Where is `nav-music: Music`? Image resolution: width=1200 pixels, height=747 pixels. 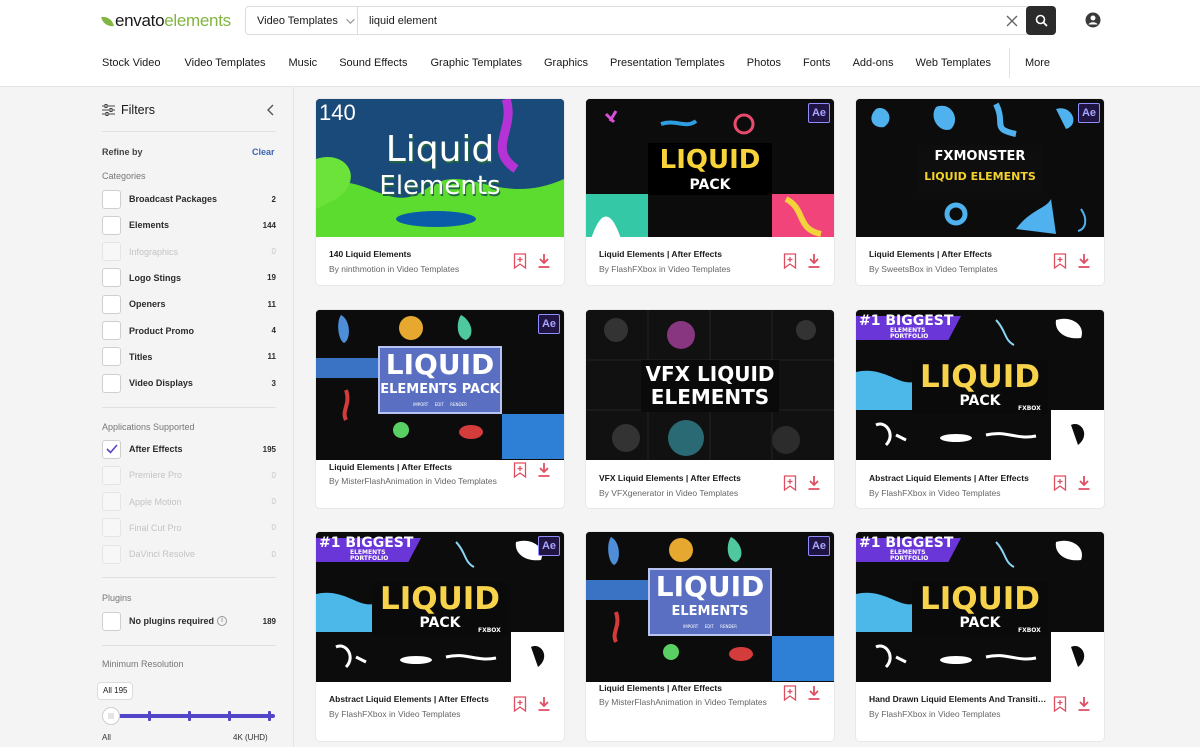
nav-music: Music is located at coordinates (302, 63).